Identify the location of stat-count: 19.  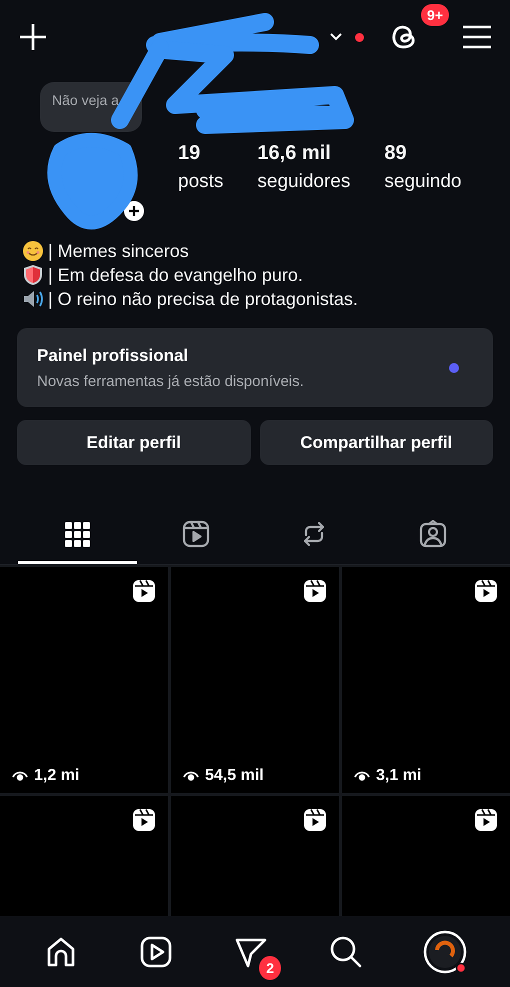
(201, 153).